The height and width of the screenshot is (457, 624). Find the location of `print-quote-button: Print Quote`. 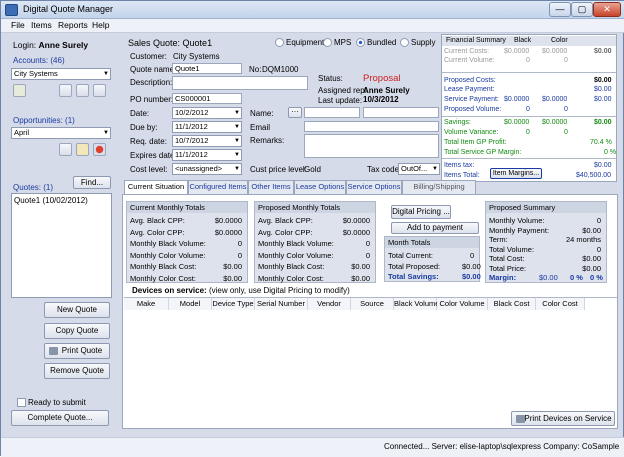

print-quote-button: Print Quote is located at coordinates (77, 351).